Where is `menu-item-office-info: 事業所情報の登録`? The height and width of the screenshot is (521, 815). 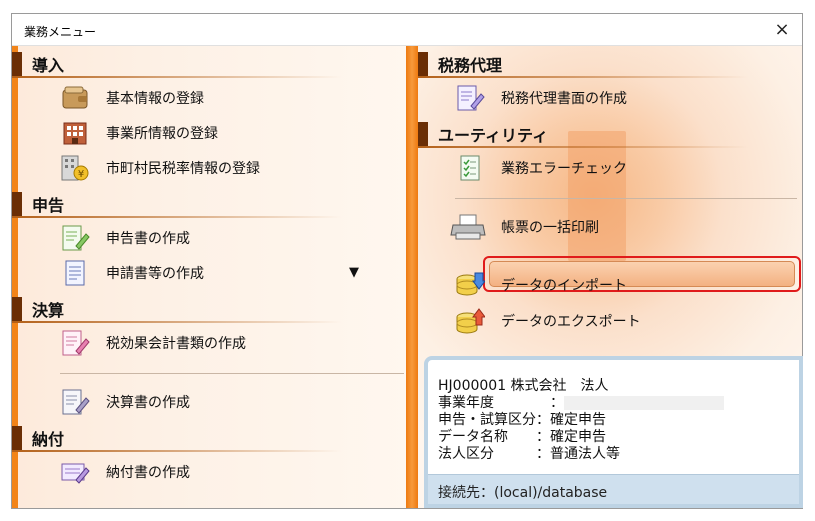 menu-item-office-info: 事業所情報の登録 is located at coordinates (139, 133).